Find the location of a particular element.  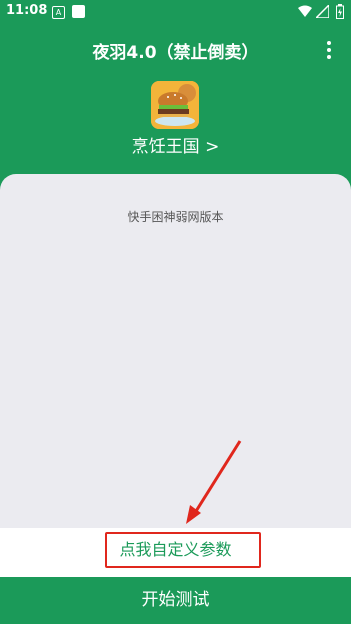

game-name-link: 烹饪王国 > is located at coordinates (175, 144).